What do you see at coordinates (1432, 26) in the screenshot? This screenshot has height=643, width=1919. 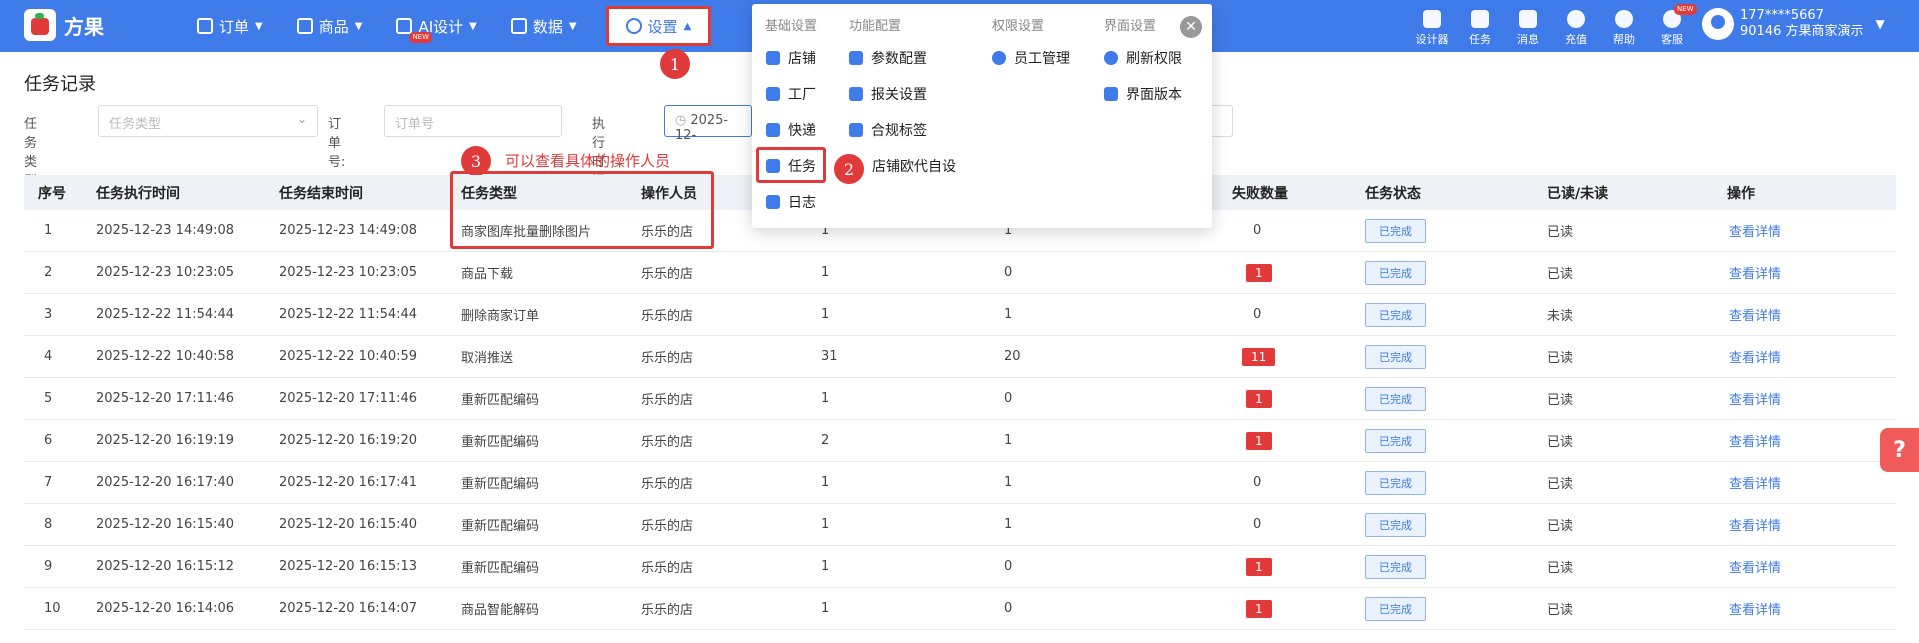 I see `tool-designer: 设计器` at bounding box center [1432, 26].